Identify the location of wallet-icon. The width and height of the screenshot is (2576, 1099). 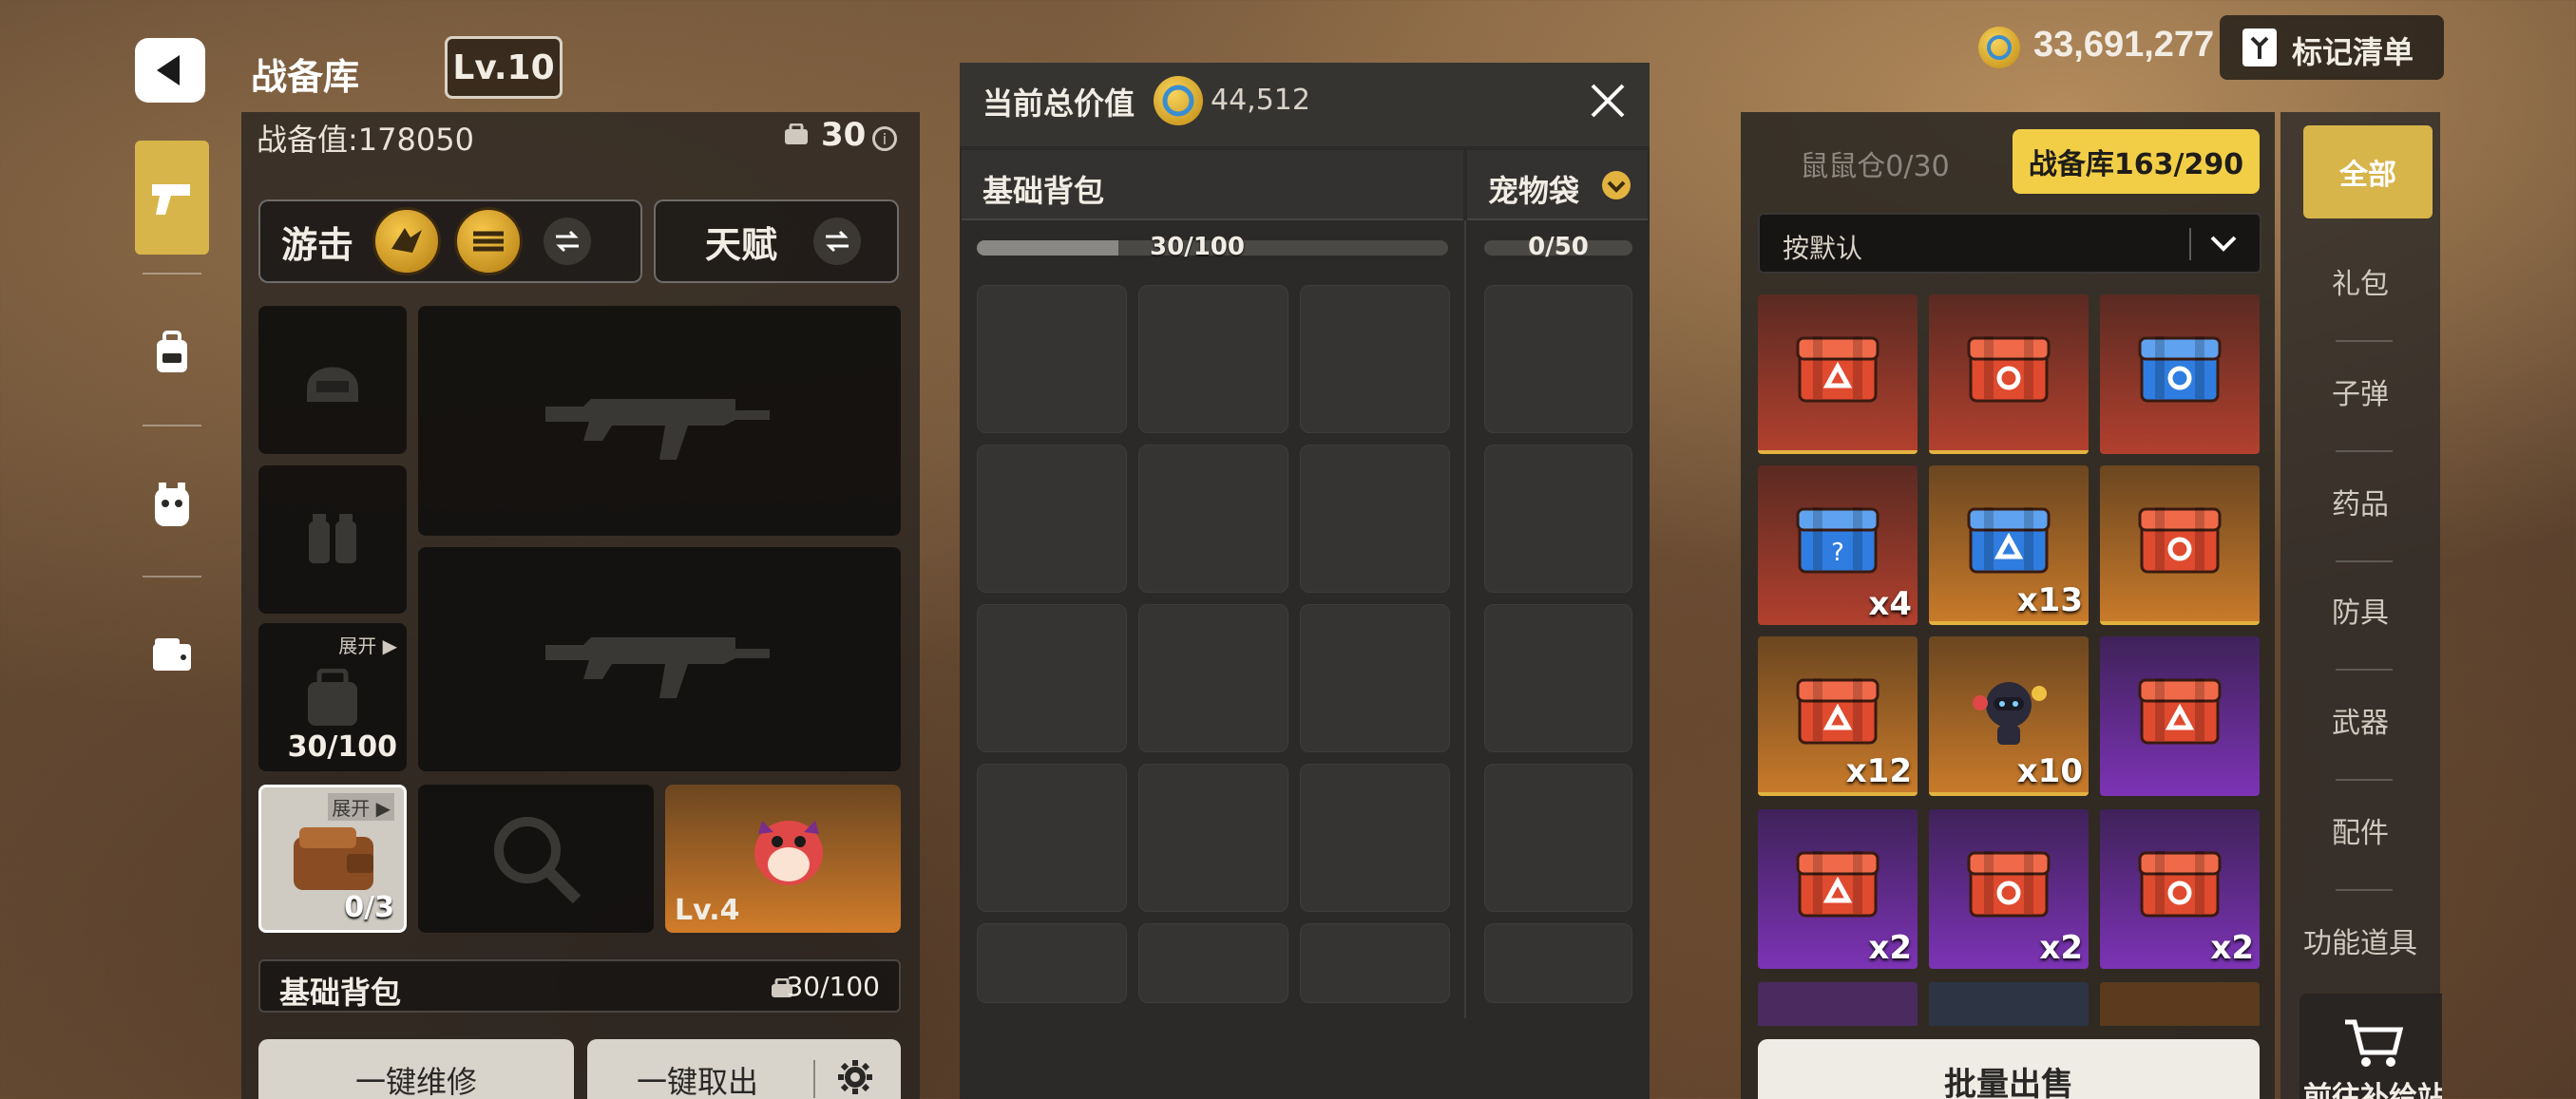
(172, 654).